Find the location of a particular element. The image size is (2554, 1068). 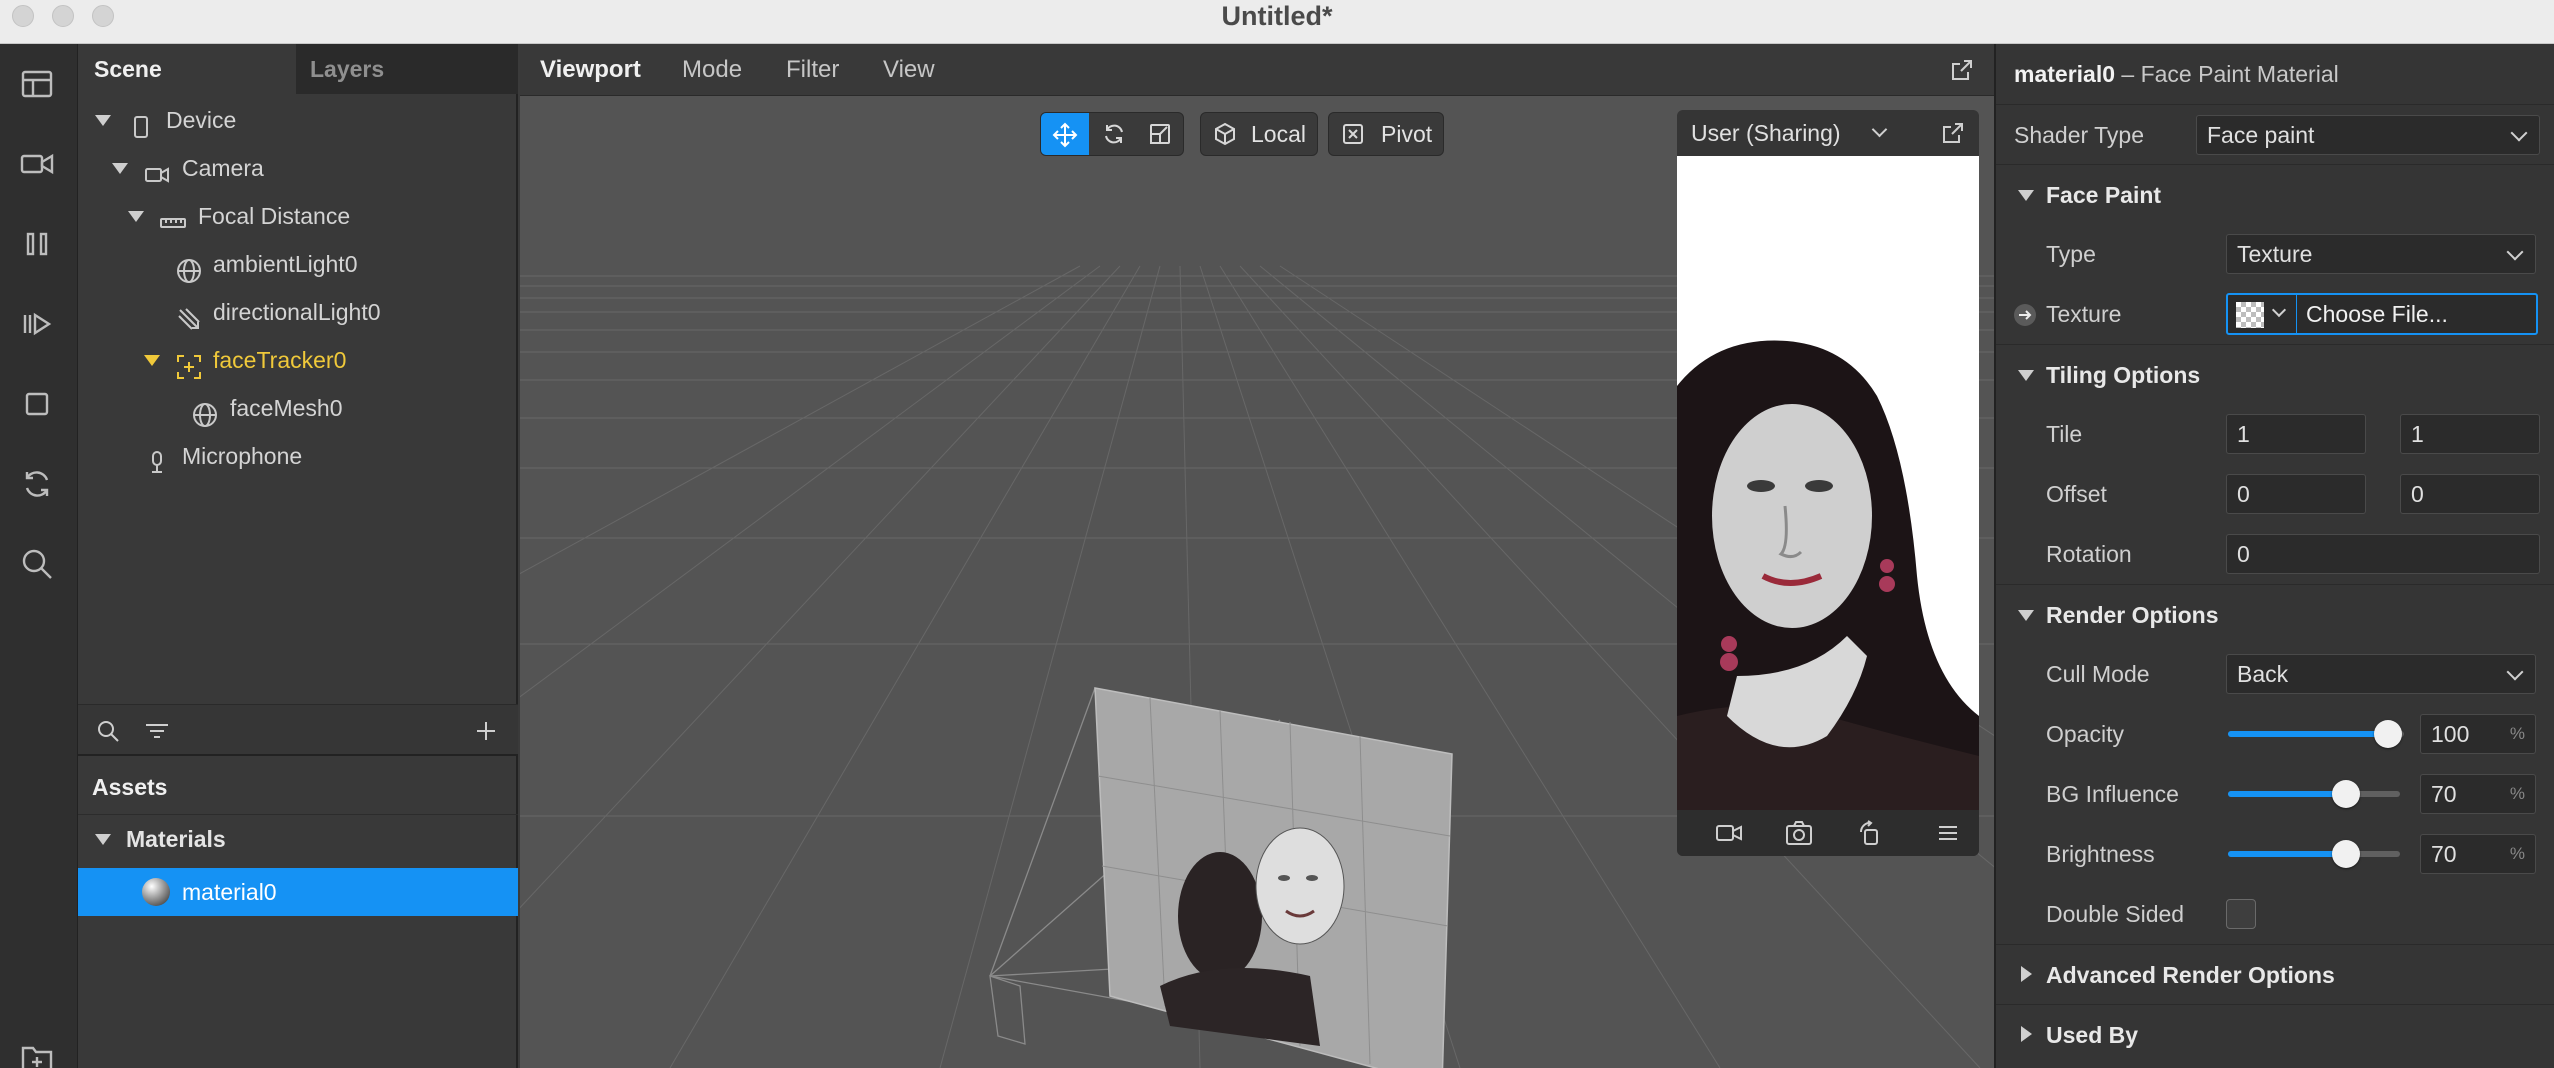

local-button: Local is located at coordinates (1259, 134).